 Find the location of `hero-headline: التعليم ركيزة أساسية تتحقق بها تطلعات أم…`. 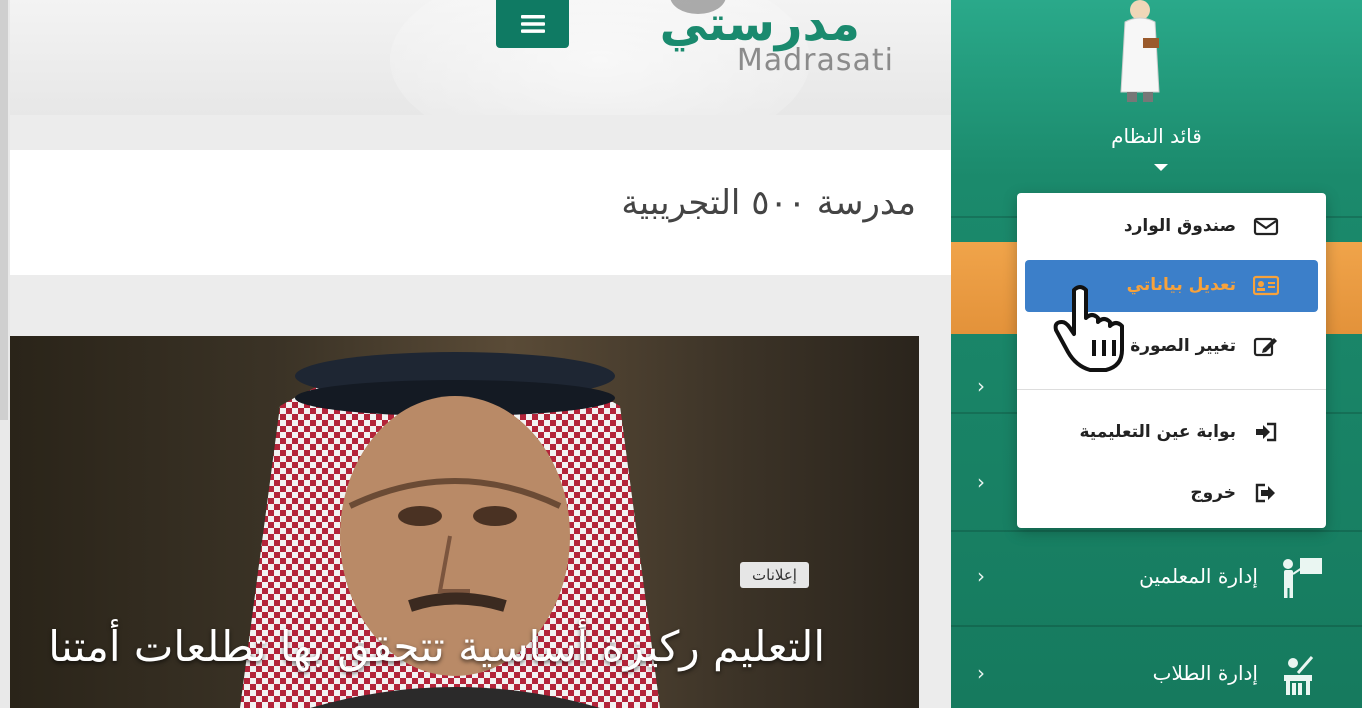

hero-headline: التعليم ركيزة أساسية تتحقق بها تطلعات أم… is located at coordinates (425, 647).